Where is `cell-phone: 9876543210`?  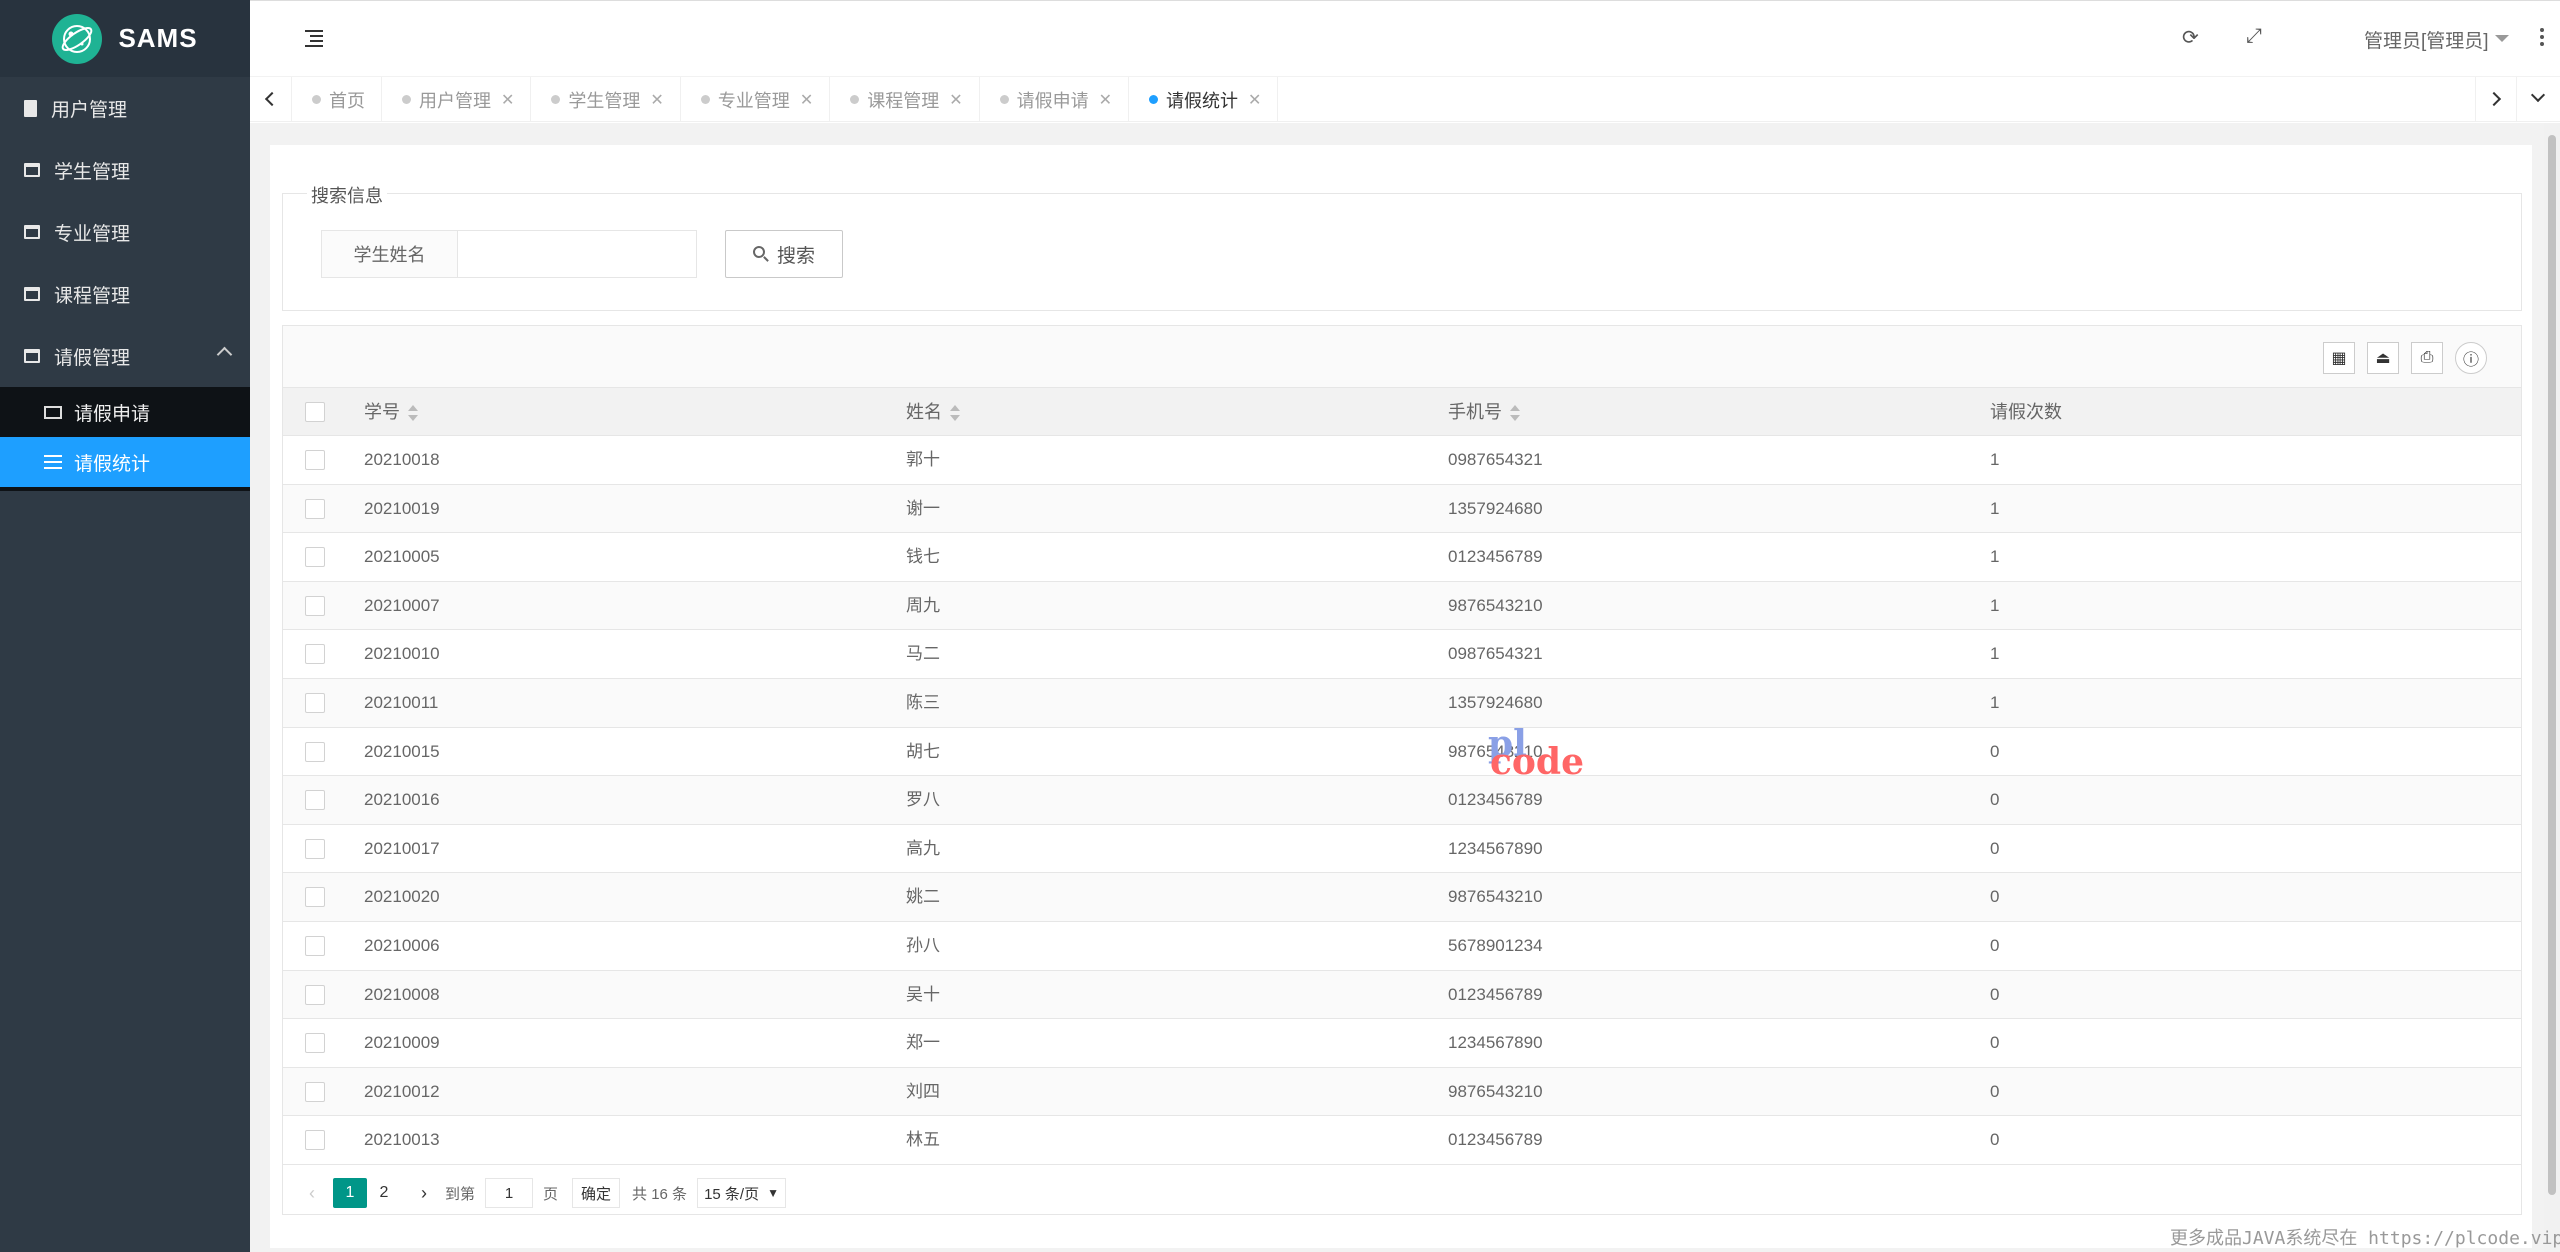
cell-phone: 9876543210 is located at coordinates (1495, 1091).